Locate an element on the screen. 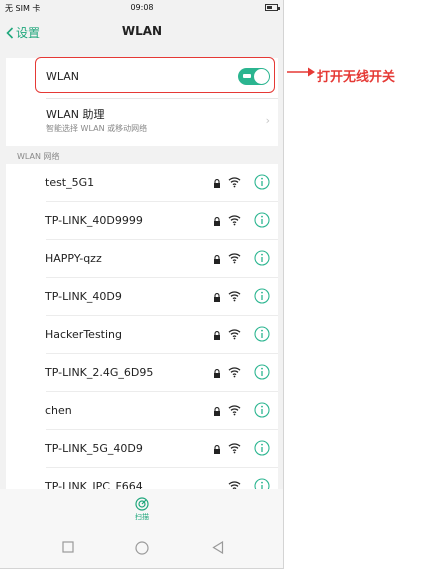 This screenshot has height=569, width=430. back-nav-icon is located at coordinates (218, 547).